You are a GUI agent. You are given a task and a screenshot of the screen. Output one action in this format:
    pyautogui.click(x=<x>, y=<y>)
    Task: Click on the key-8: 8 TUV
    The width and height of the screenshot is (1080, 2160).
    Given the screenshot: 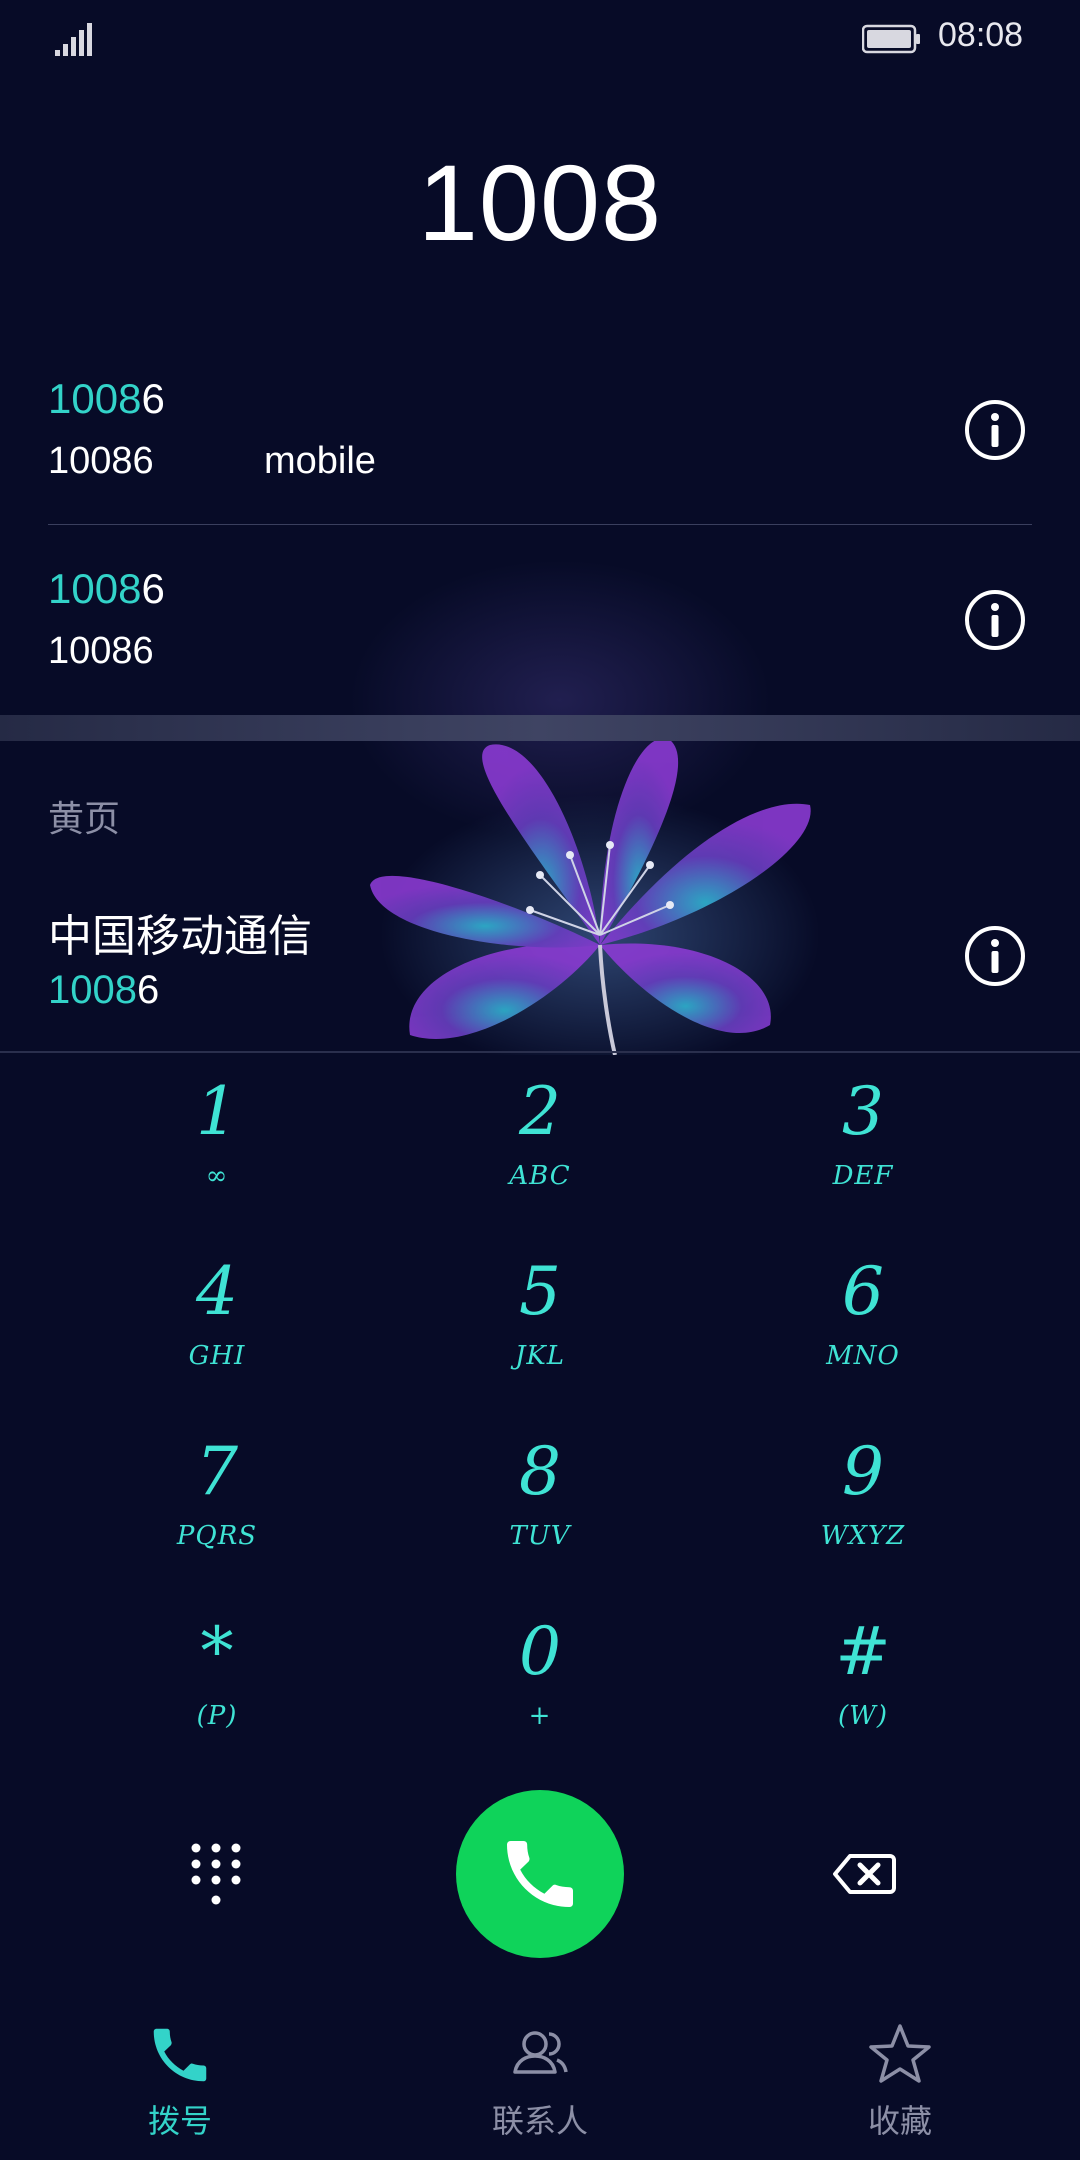 What is the action you would take?
    pyautogui.click(x=540, y=1500)
    